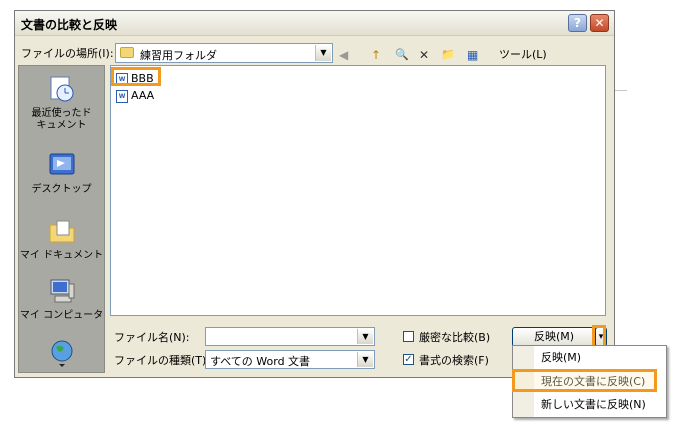  Describe the element at coordinates (577, 23) in the screenshot. I see `help-button: ?` at that location.